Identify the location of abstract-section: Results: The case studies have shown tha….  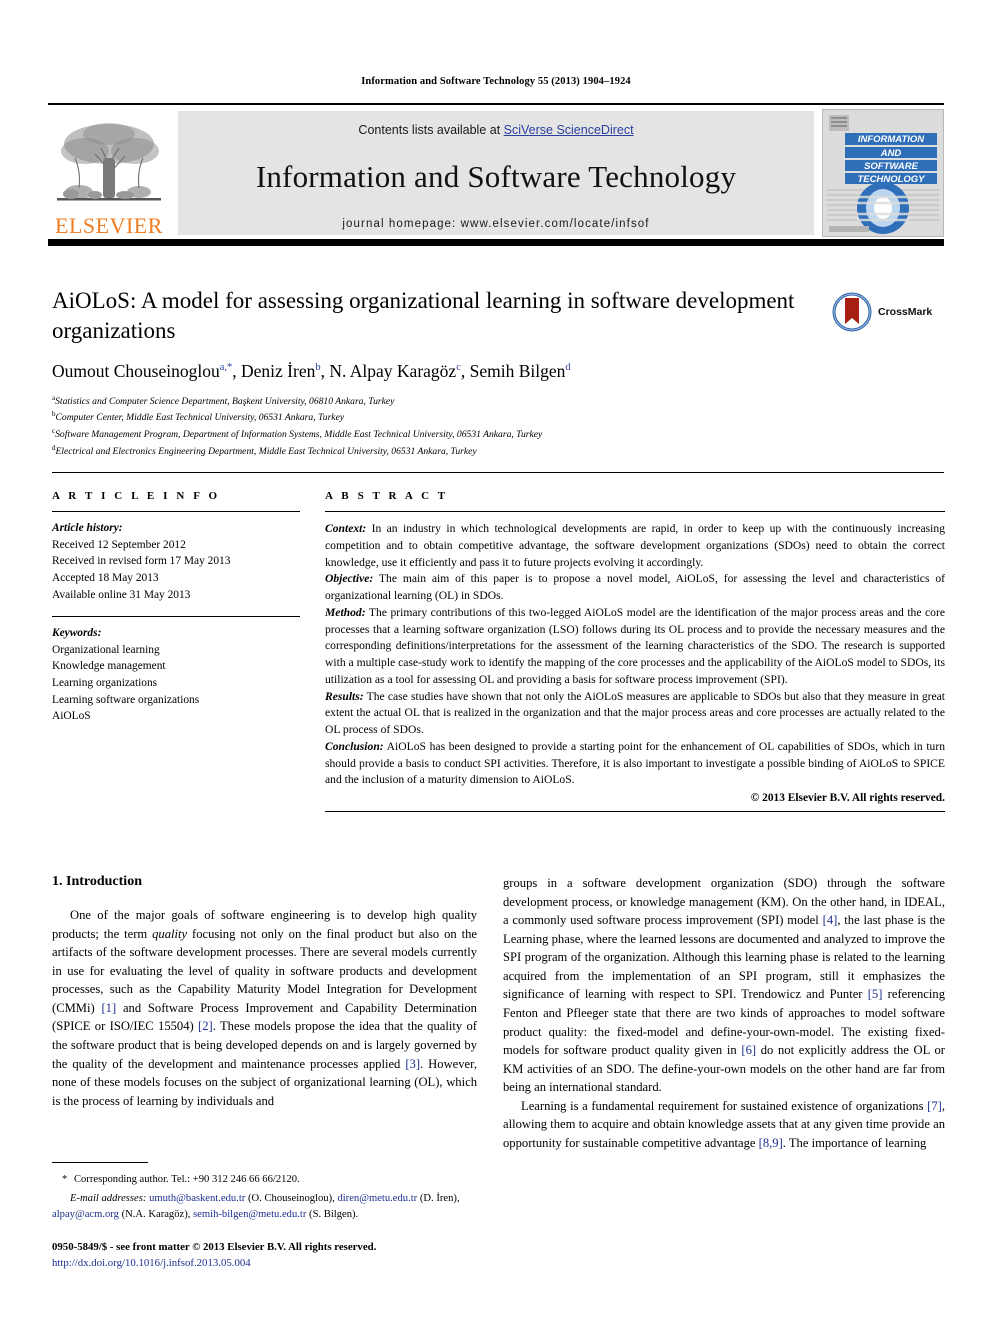
(635, 713).